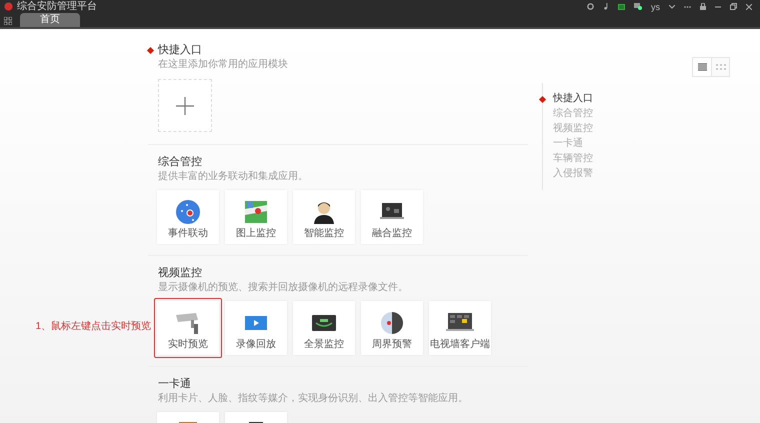 This screenshot has width=760, height=423. What do you see at coordinates (188, 212) in the screenshot?
I see `globe-icon` at bounding box center [188, 212].